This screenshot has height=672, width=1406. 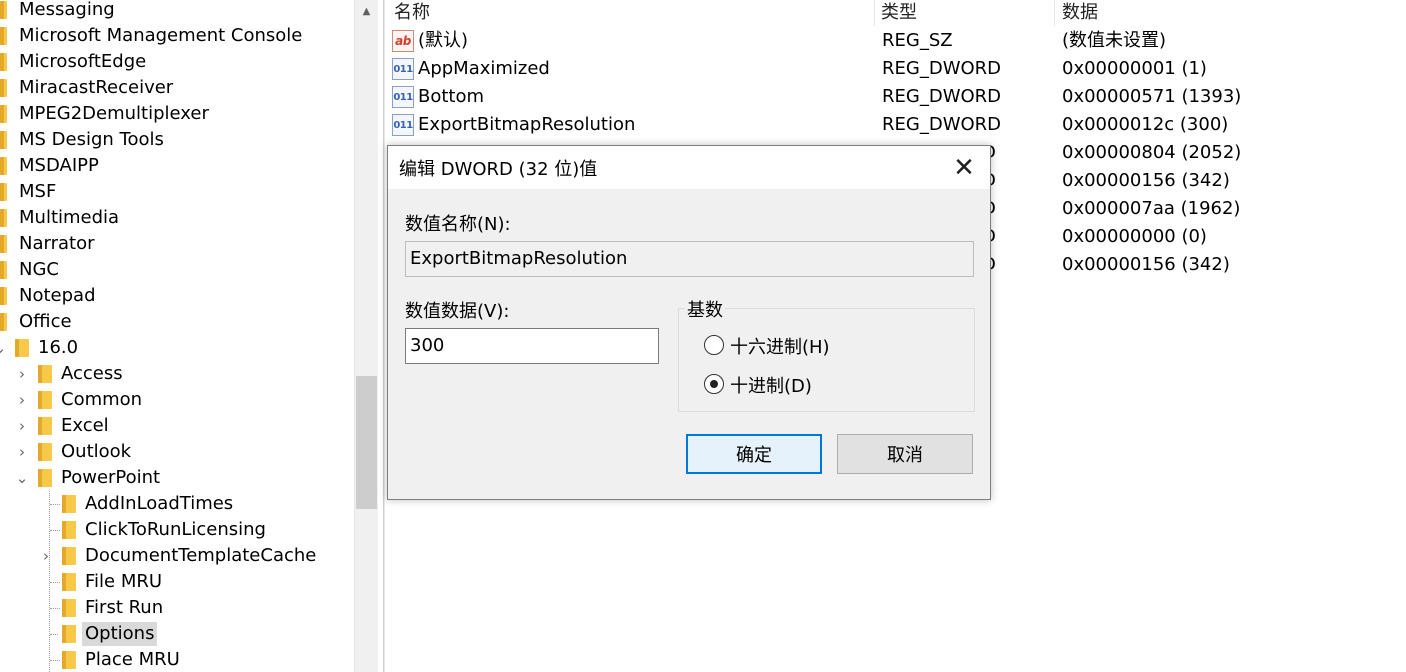 I want to click on tree-item-common: Common, so click(x=91, y=400).